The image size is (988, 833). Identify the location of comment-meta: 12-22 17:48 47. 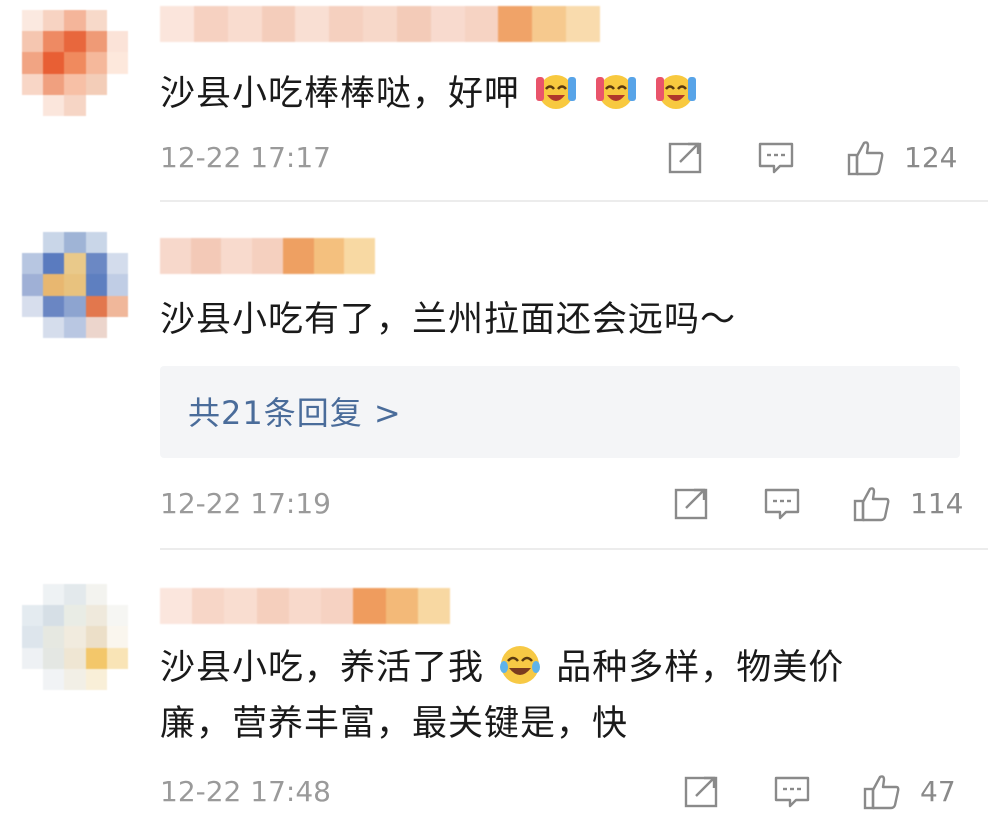
(560, 792).